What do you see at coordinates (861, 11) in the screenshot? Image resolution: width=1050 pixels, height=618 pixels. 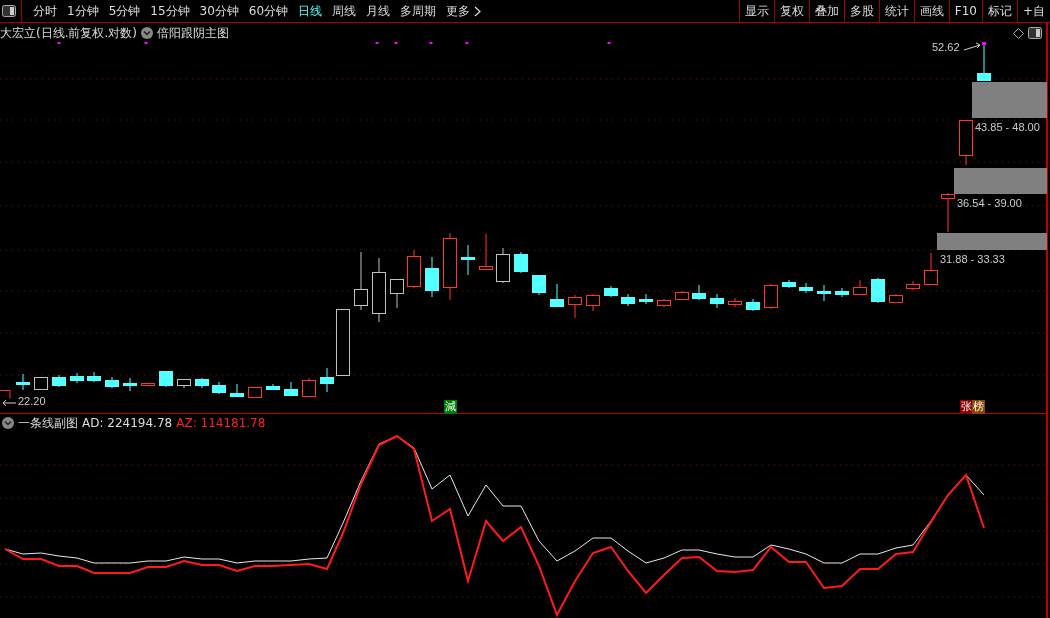 I see `toolbar-button: 多股` at bounding box center [861, 11].